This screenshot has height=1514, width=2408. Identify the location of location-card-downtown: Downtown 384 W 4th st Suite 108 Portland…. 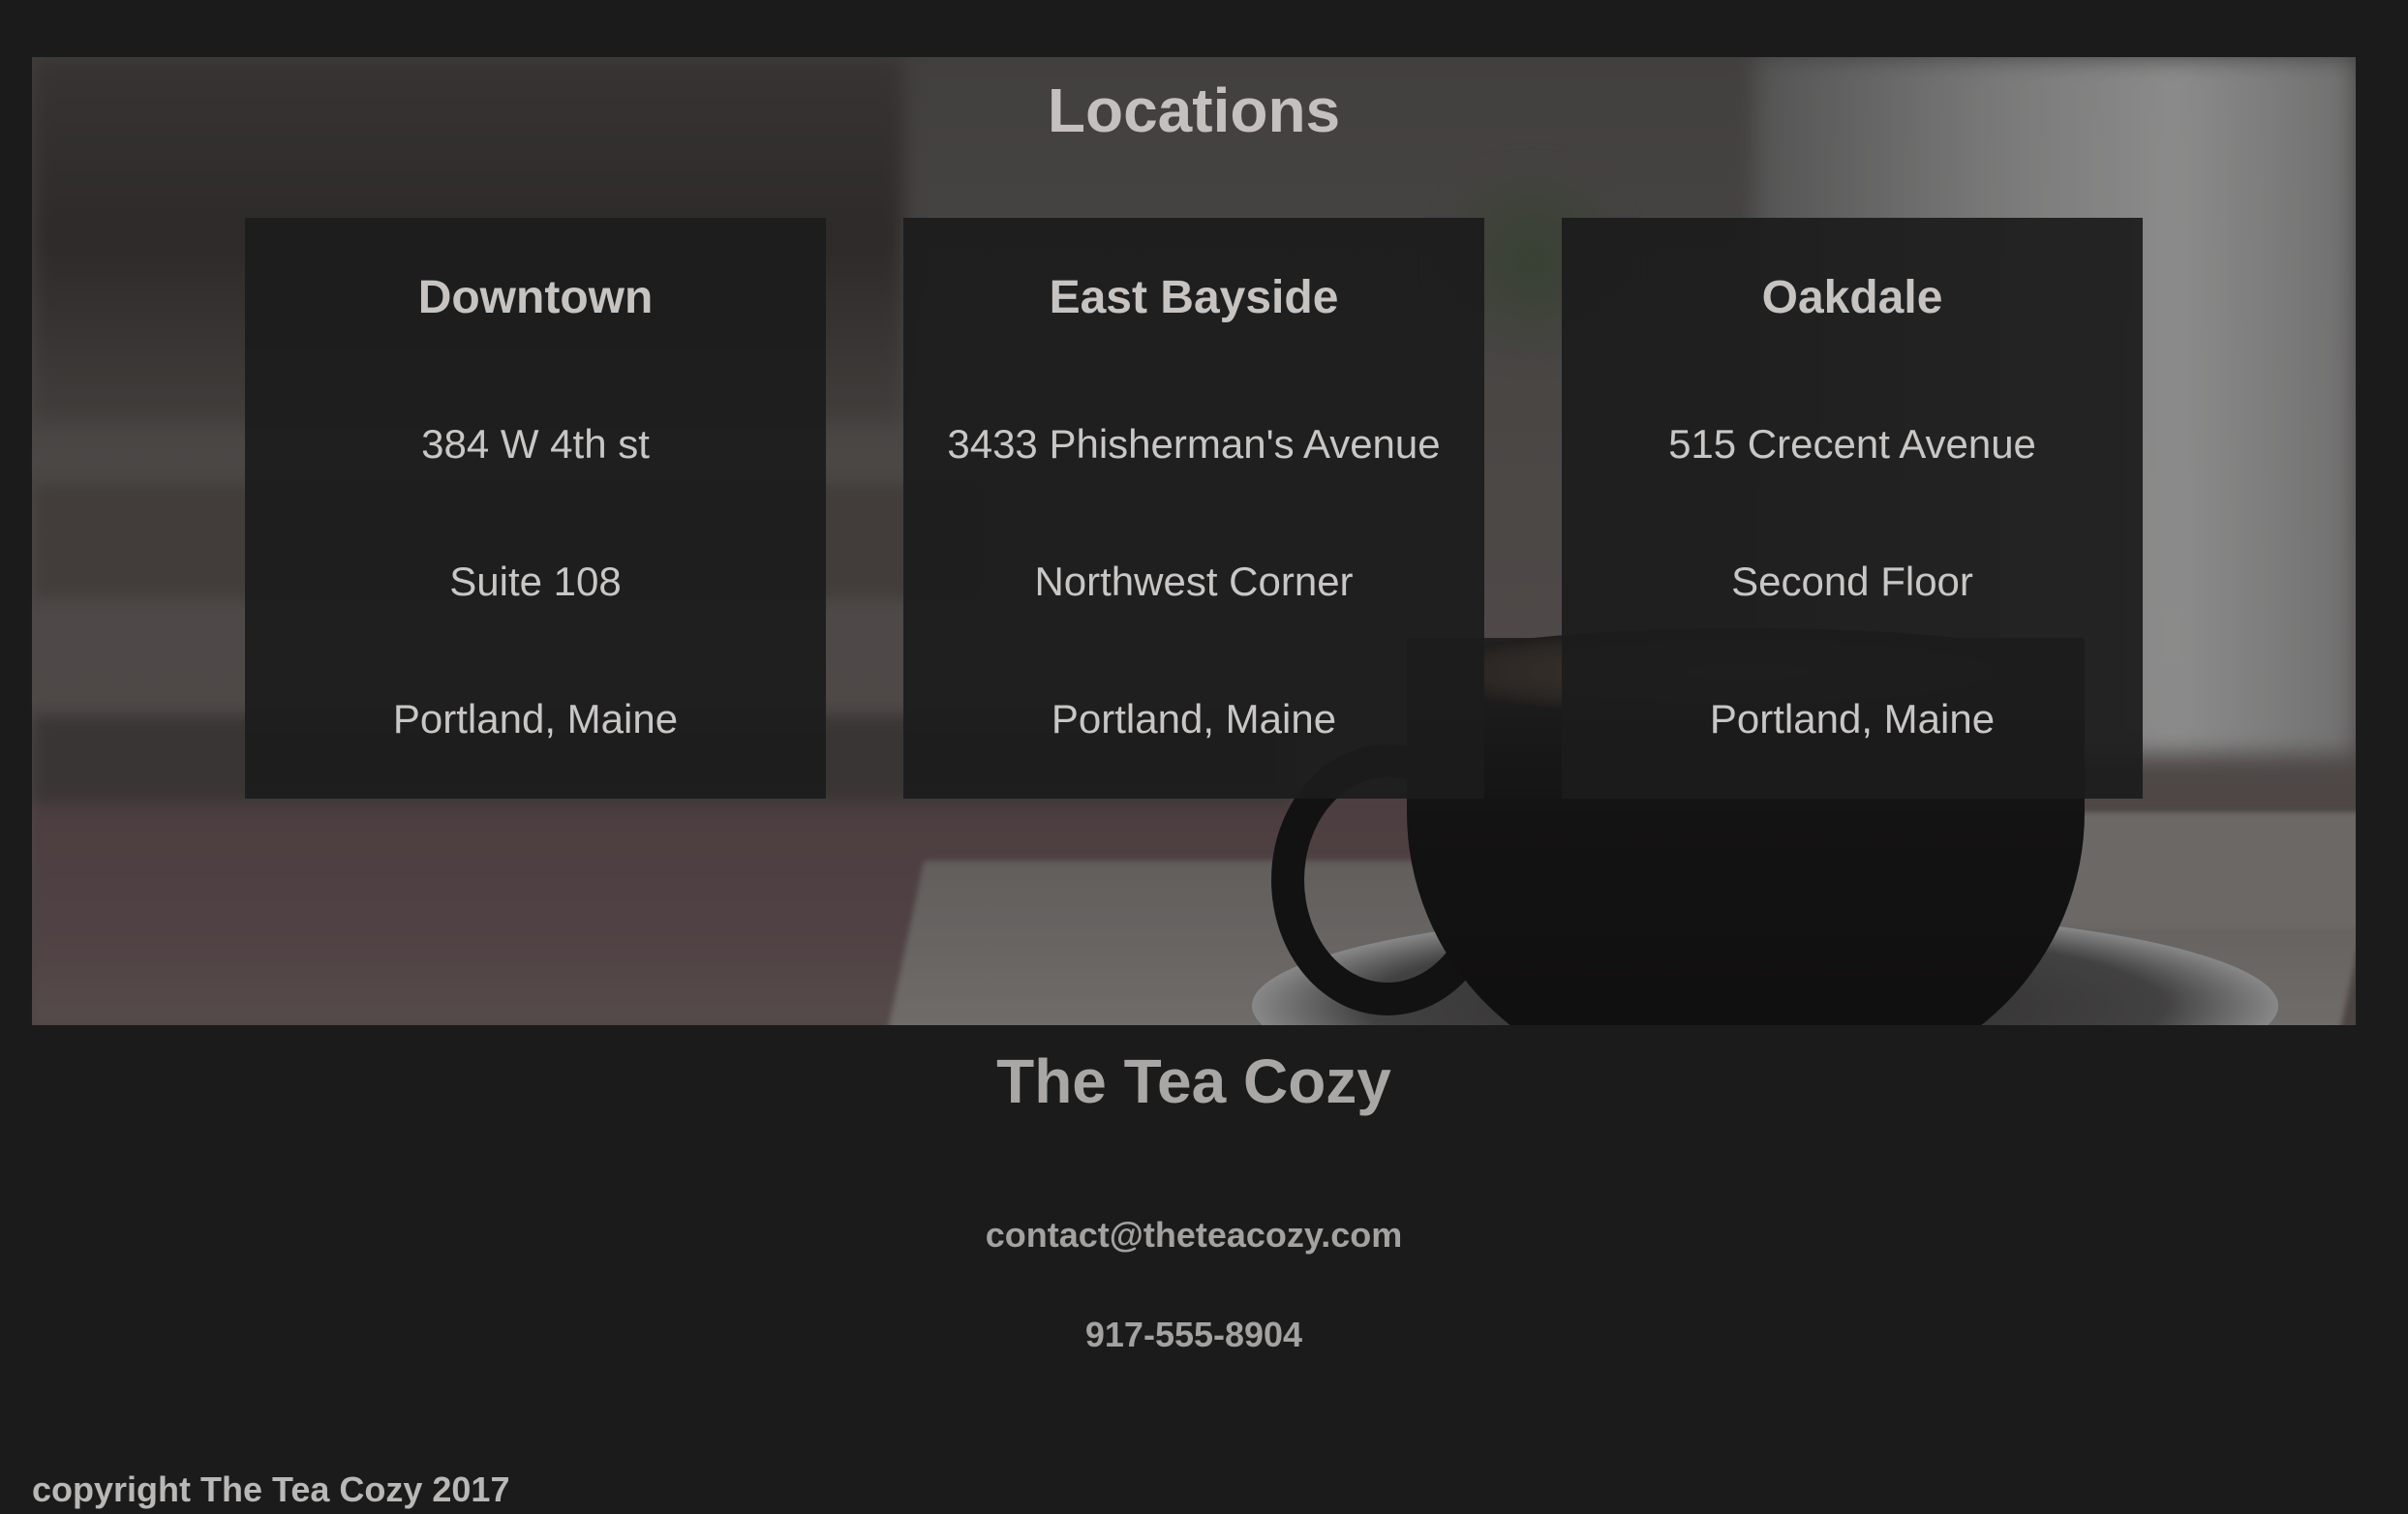
(535, 508).